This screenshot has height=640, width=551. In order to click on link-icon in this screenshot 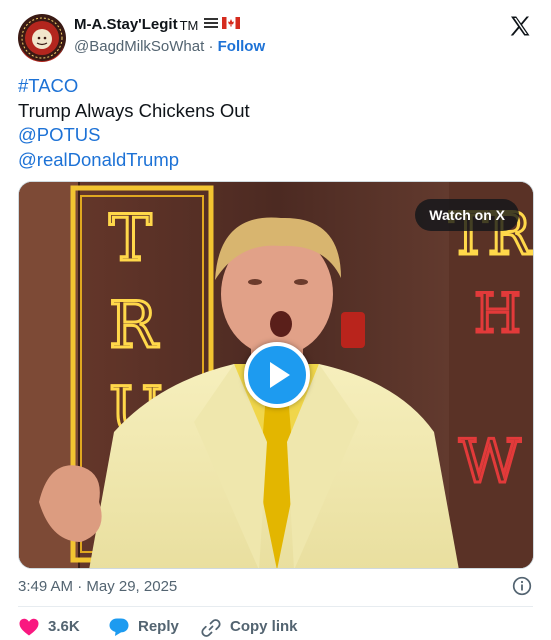, I will do `click(211, 628)`.